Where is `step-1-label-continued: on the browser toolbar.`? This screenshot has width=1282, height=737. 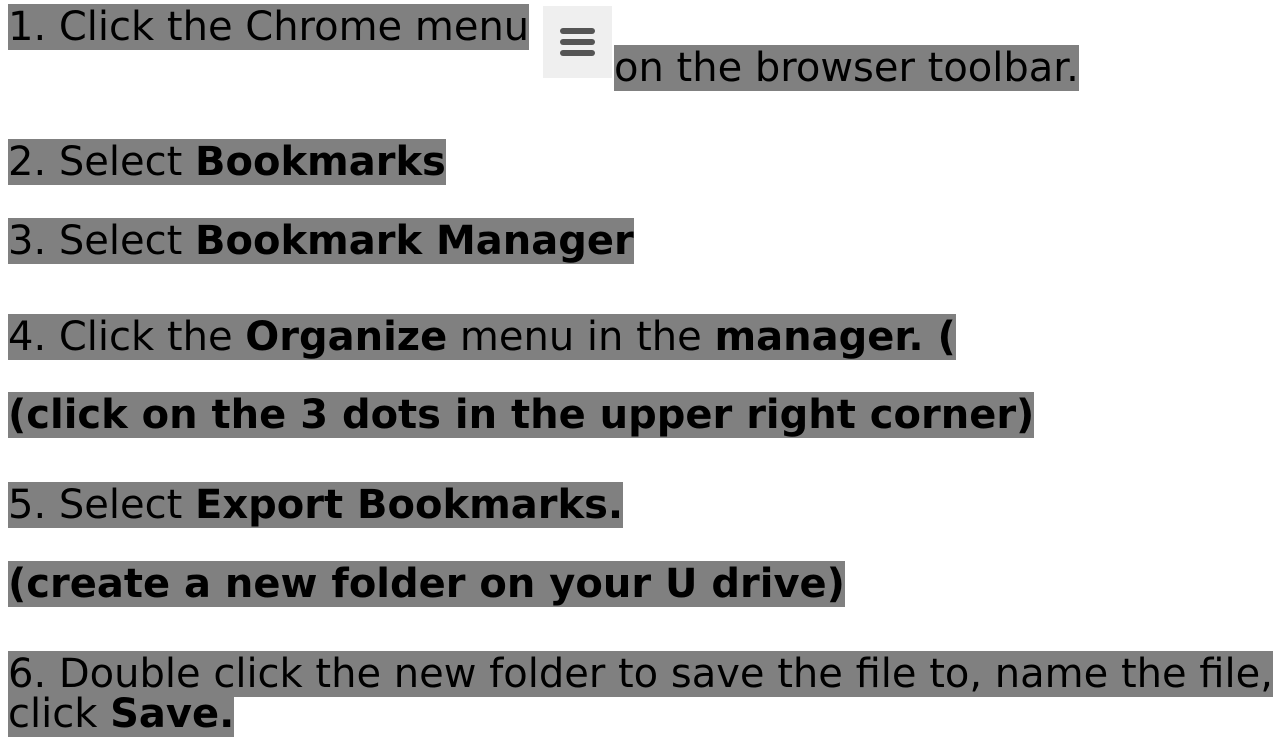 step-1-label-continued: on the browser toolbar. is located at coordinates (846, 68).